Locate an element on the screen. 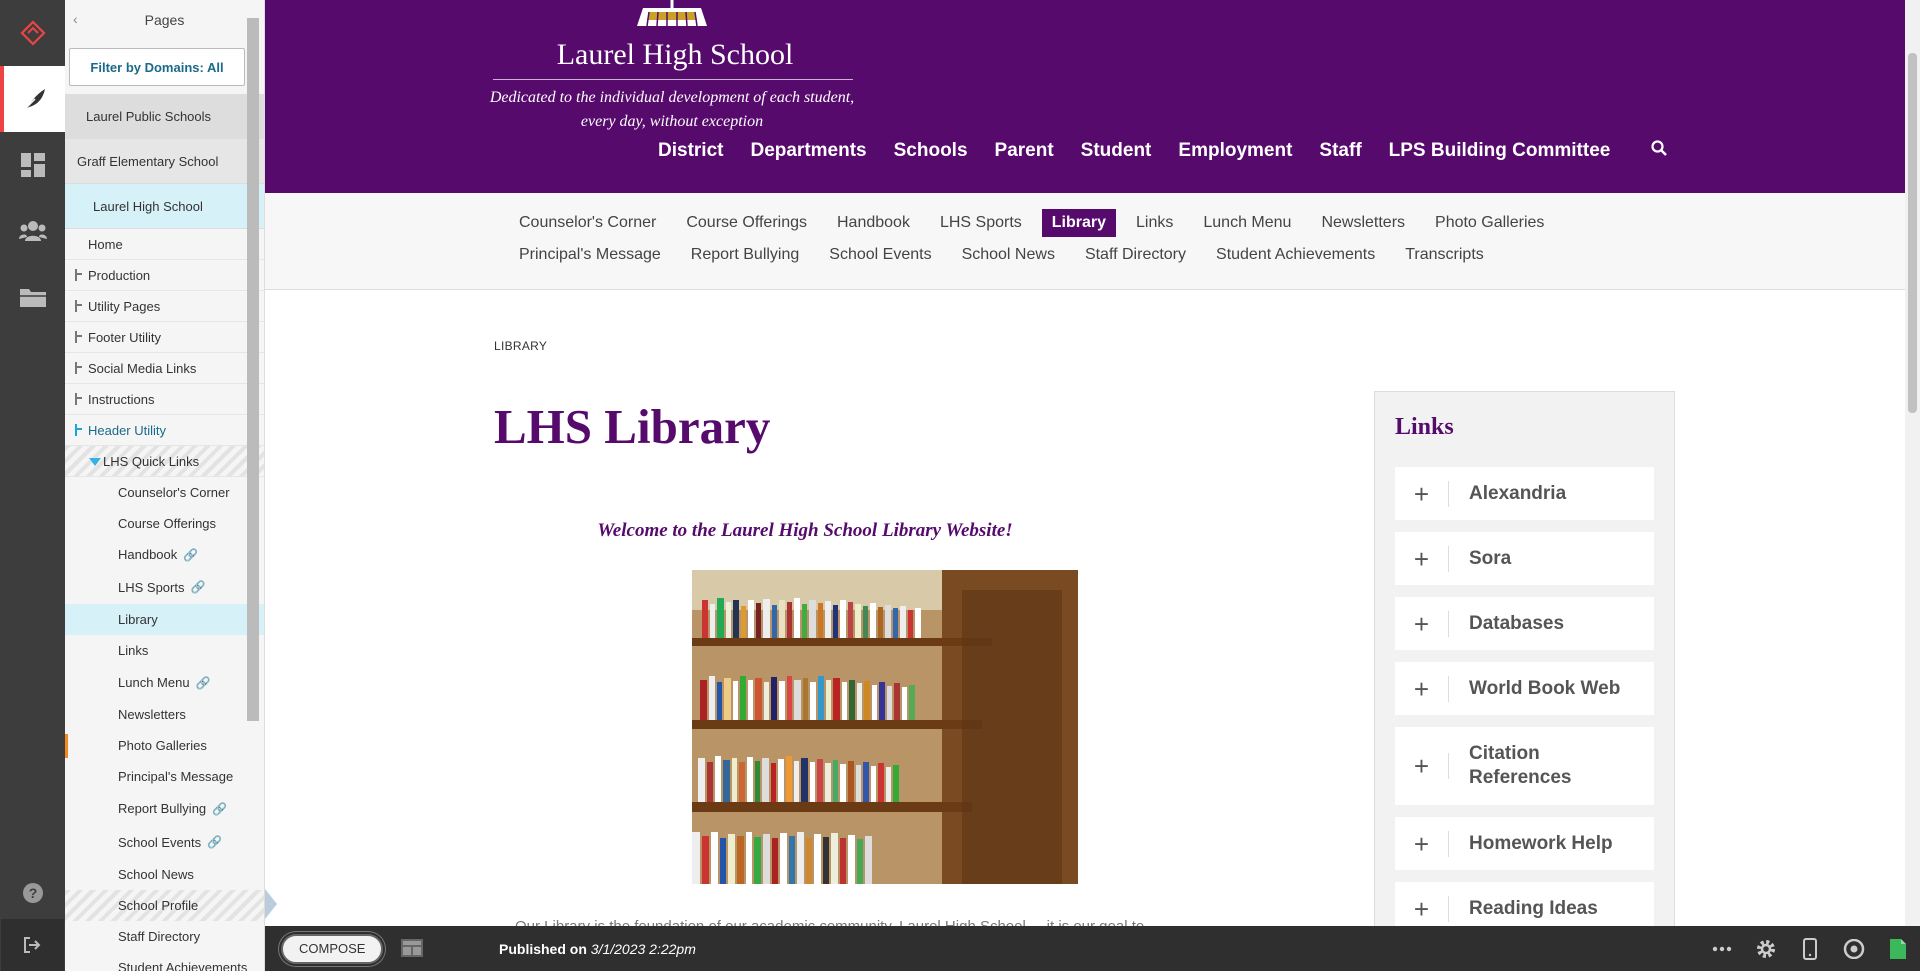 The width and height of the screenshot is (1920, 971). main-nav-staff: Staff is located at coordinates (1340, 151).